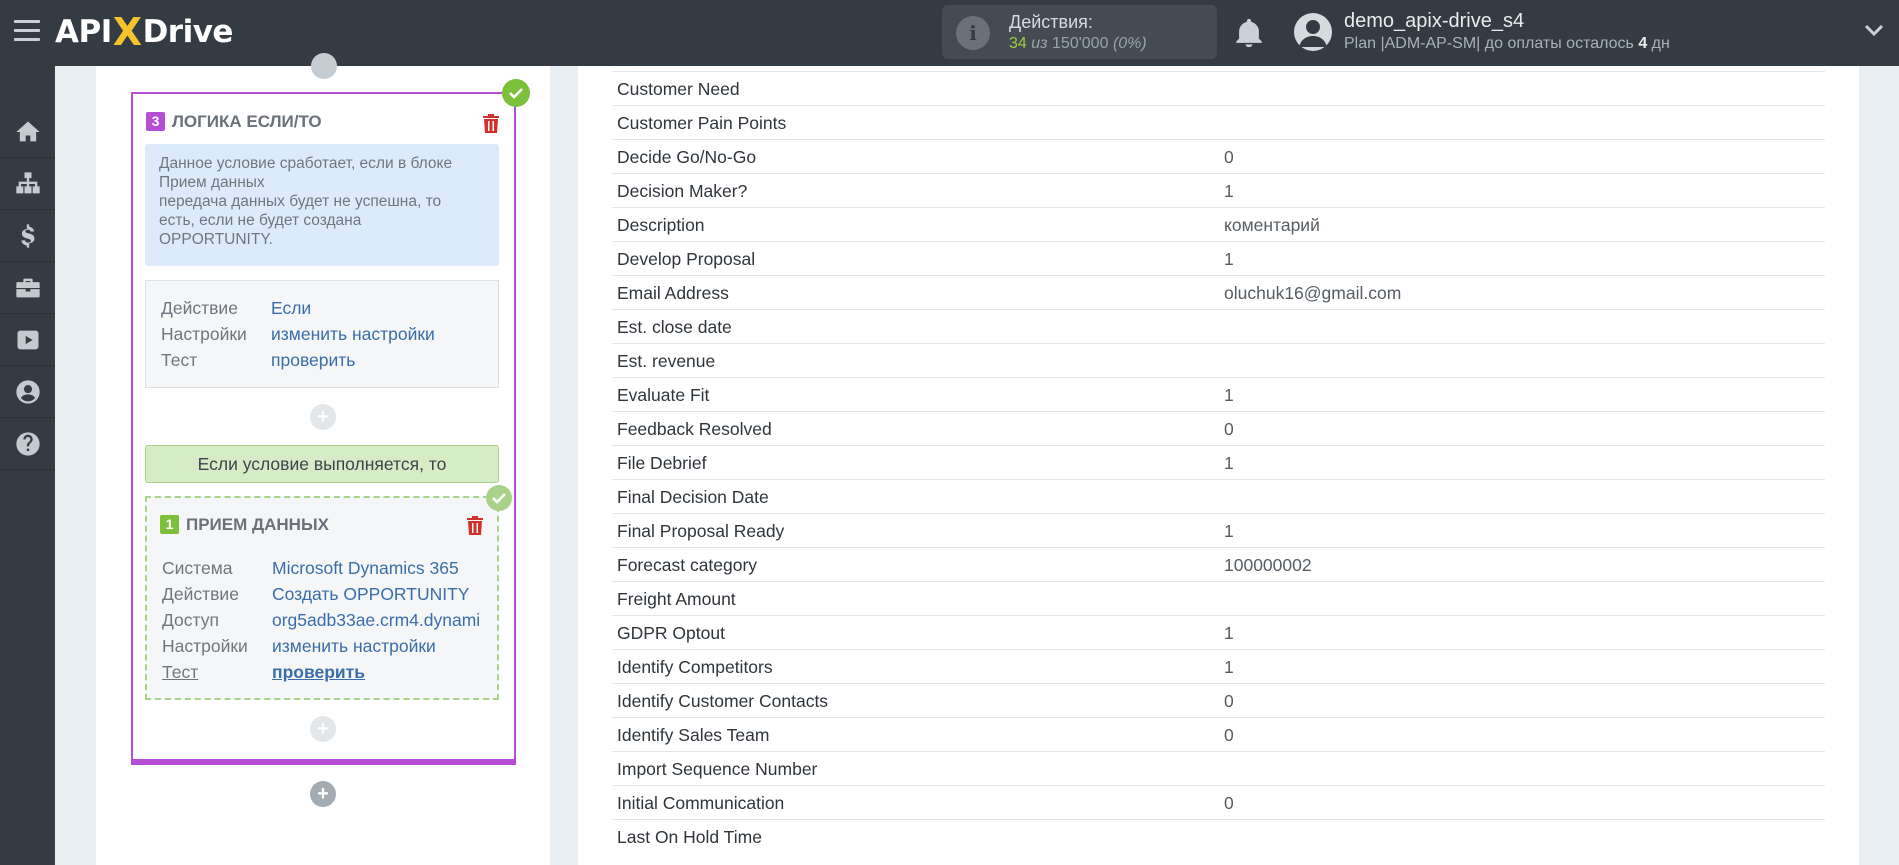 This screenshot has width=1899, height=865. I want to click on delete-logic-block-trash-icon, so click(491, 123).